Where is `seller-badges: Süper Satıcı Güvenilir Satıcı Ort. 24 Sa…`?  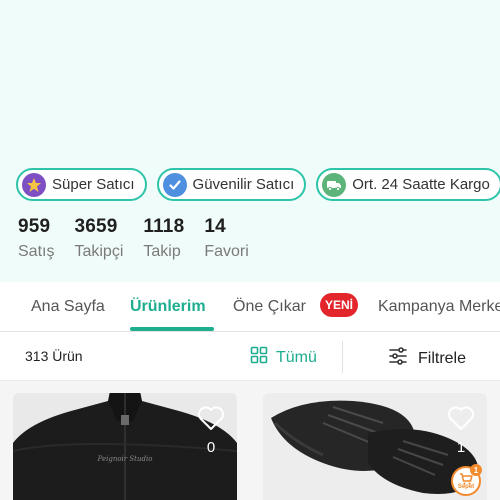 seller-badges: Süper Satıcı Güvenilir Satıcı Ort. 24 Sa… is located at coordinates (258, 184).